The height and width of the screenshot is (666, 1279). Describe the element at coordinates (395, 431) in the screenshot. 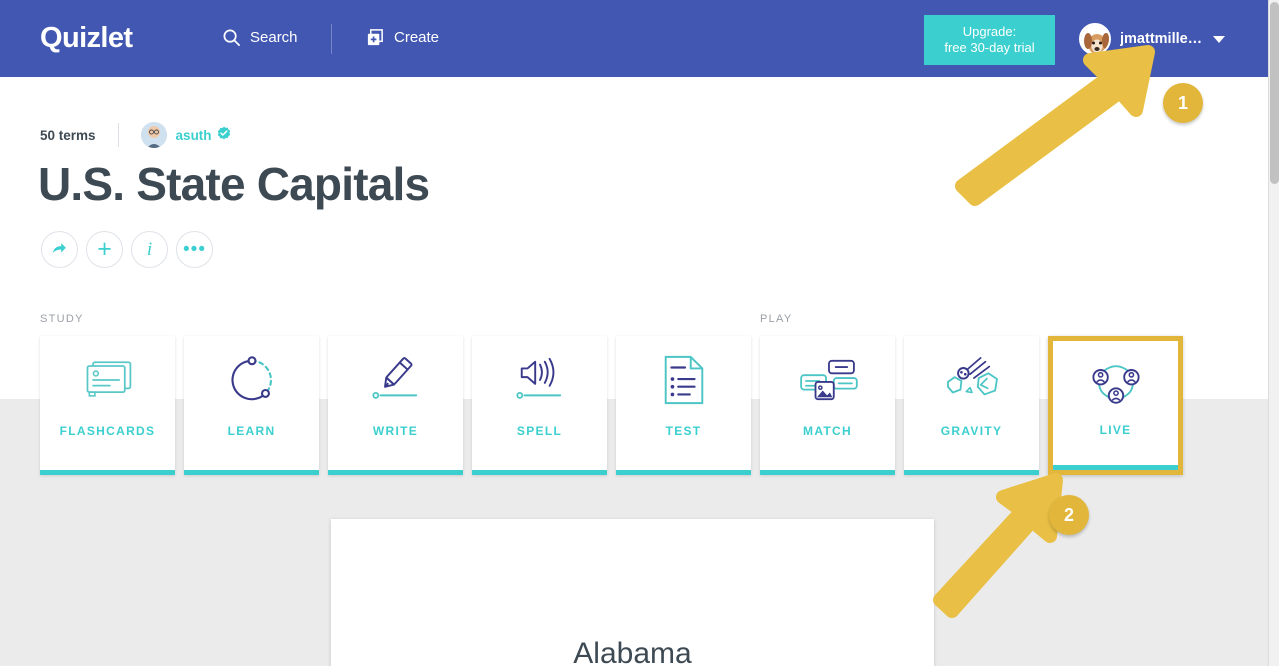

I see `write-label: WRITE` at that location.